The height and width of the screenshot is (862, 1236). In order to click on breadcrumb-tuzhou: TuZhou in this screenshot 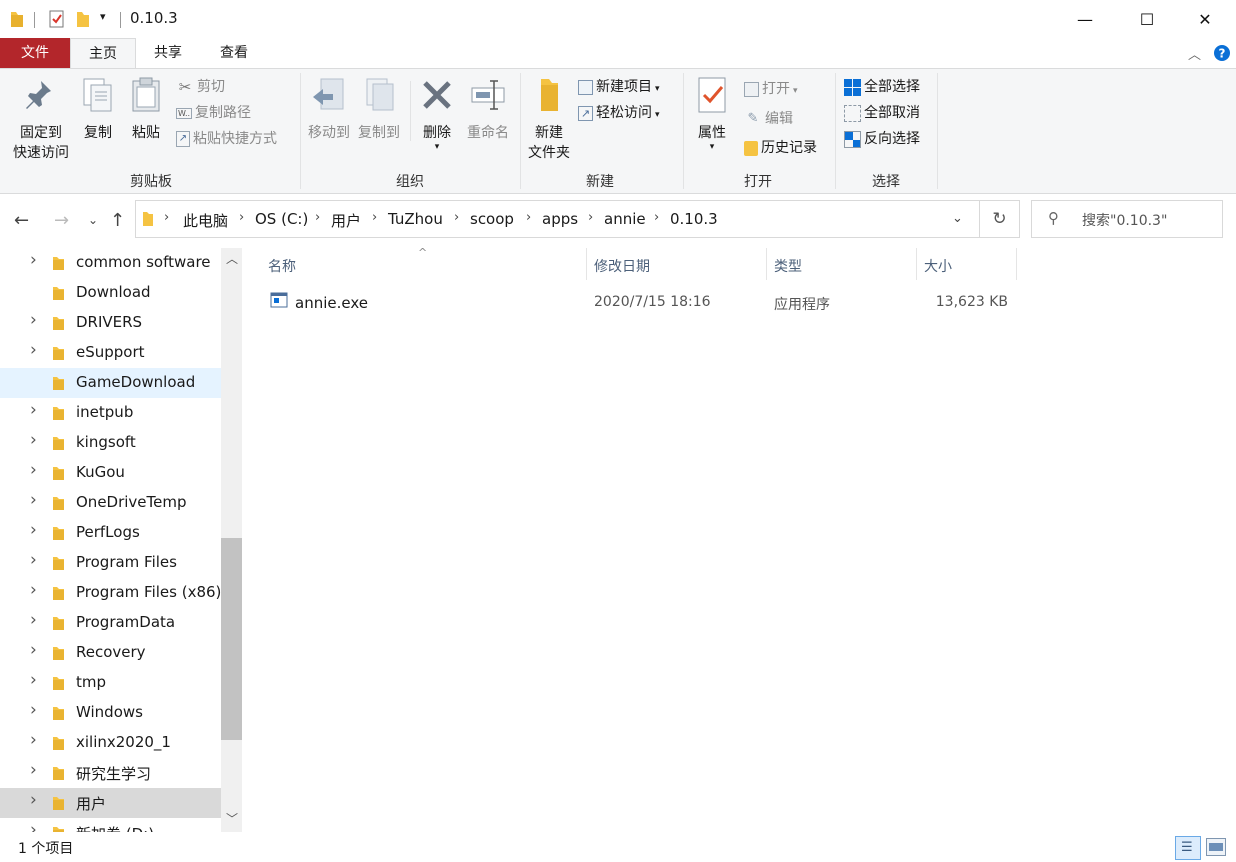, I will do `click(415, 219)`.